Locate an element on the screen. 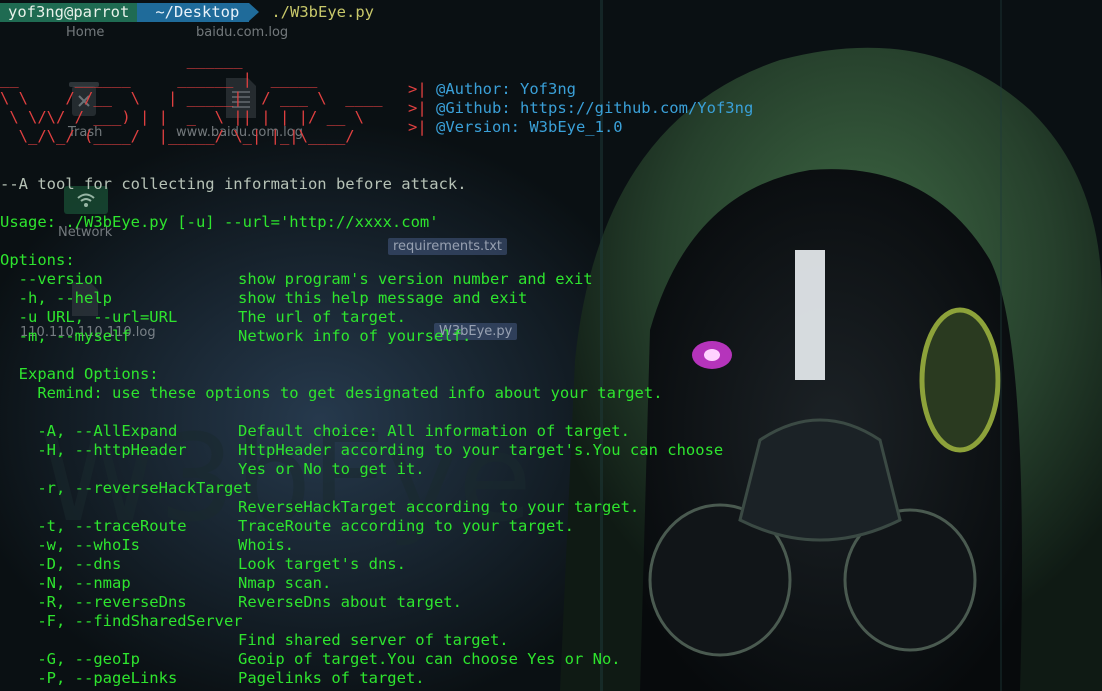 Image resolution: width=1102 pixels, height=691 pixels. expand-flag: -t, --traceRoute is located at coordinates (93, 526).